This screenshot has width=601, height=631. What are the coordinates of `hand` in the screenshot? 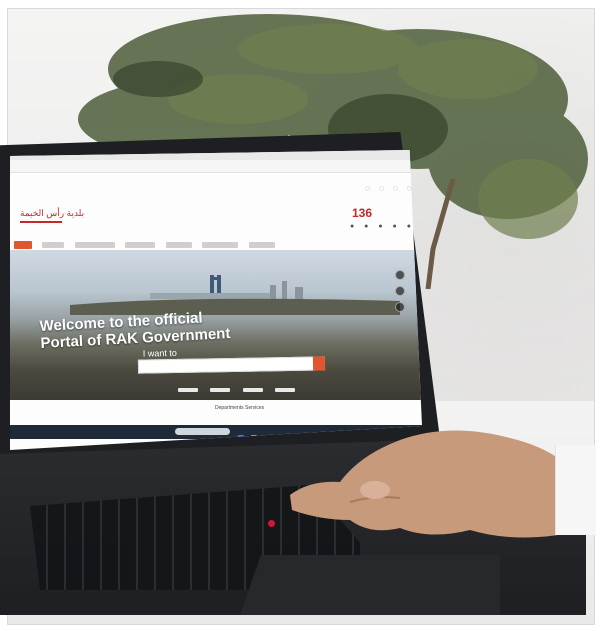 It's located at (437, 484).